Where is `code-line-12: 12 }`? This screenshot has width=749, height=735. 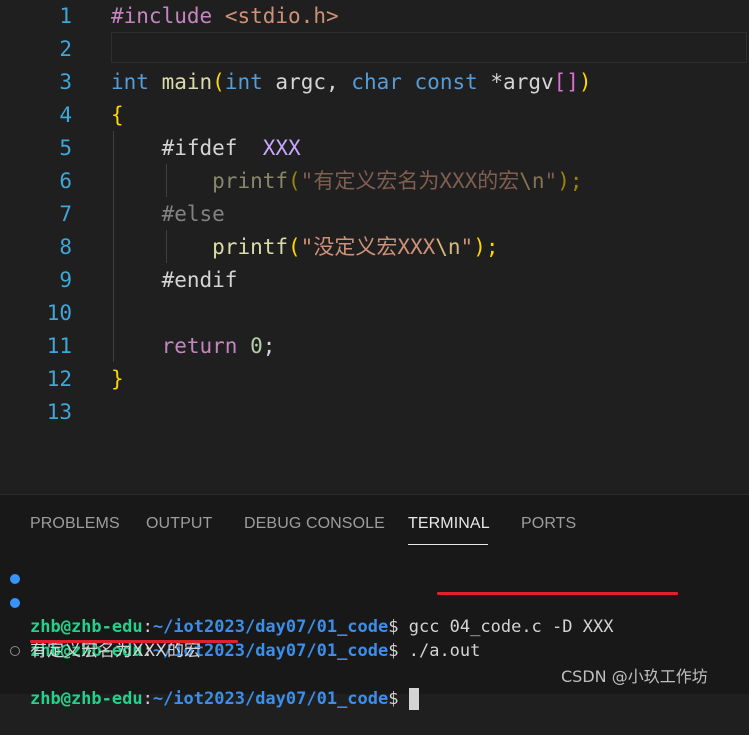
code-line-12: 12 } is located at coordinates (374, 379).